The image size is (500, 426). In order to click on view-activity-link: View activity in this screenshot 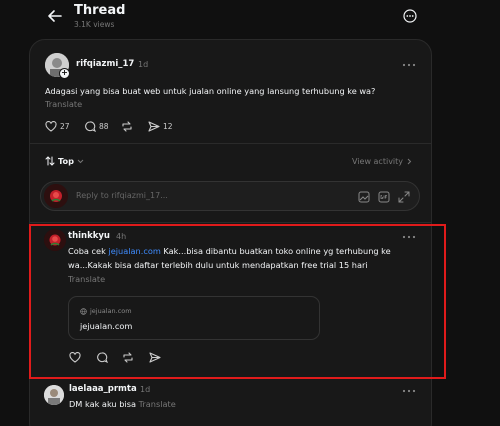, I will do `click(382, 161)`.